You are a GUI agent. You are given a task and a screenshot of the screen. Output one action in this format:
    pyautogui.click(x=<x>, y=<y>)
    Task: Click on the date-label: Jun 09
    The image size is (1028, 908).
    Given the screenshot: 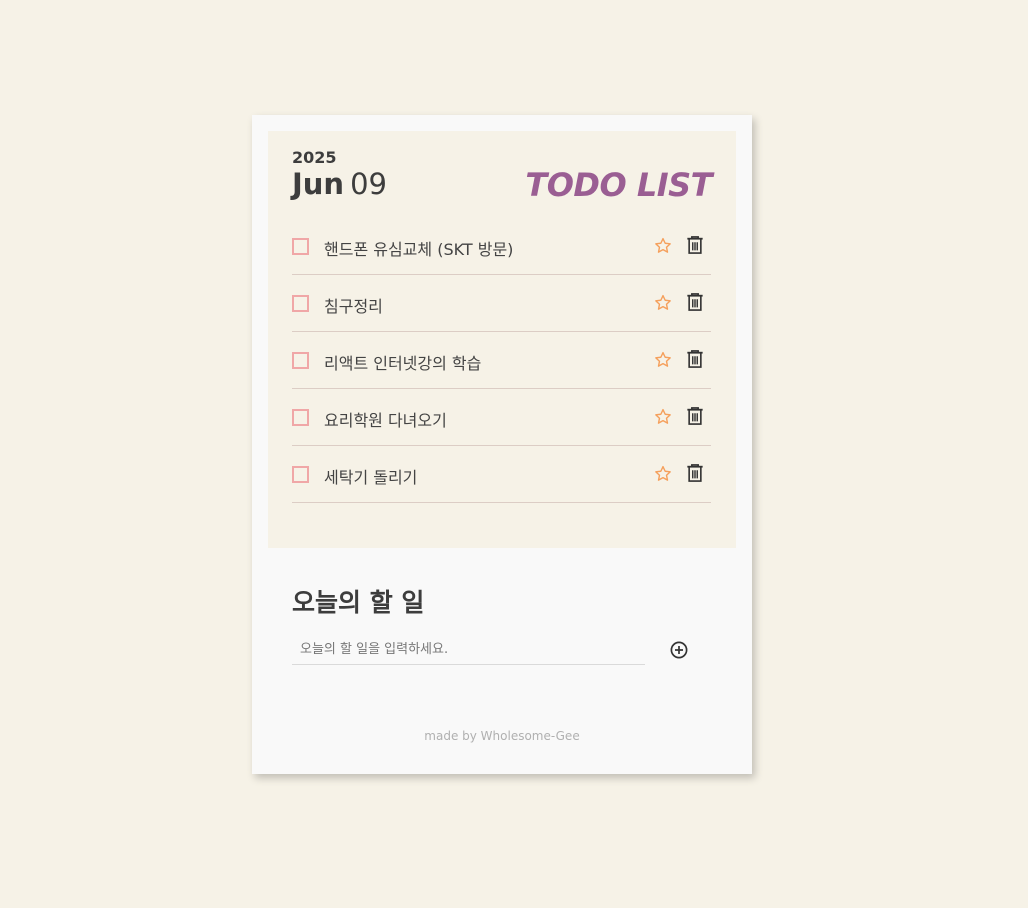 What is the action you would take?
    pyautogui.click(x=339, y=184)
    